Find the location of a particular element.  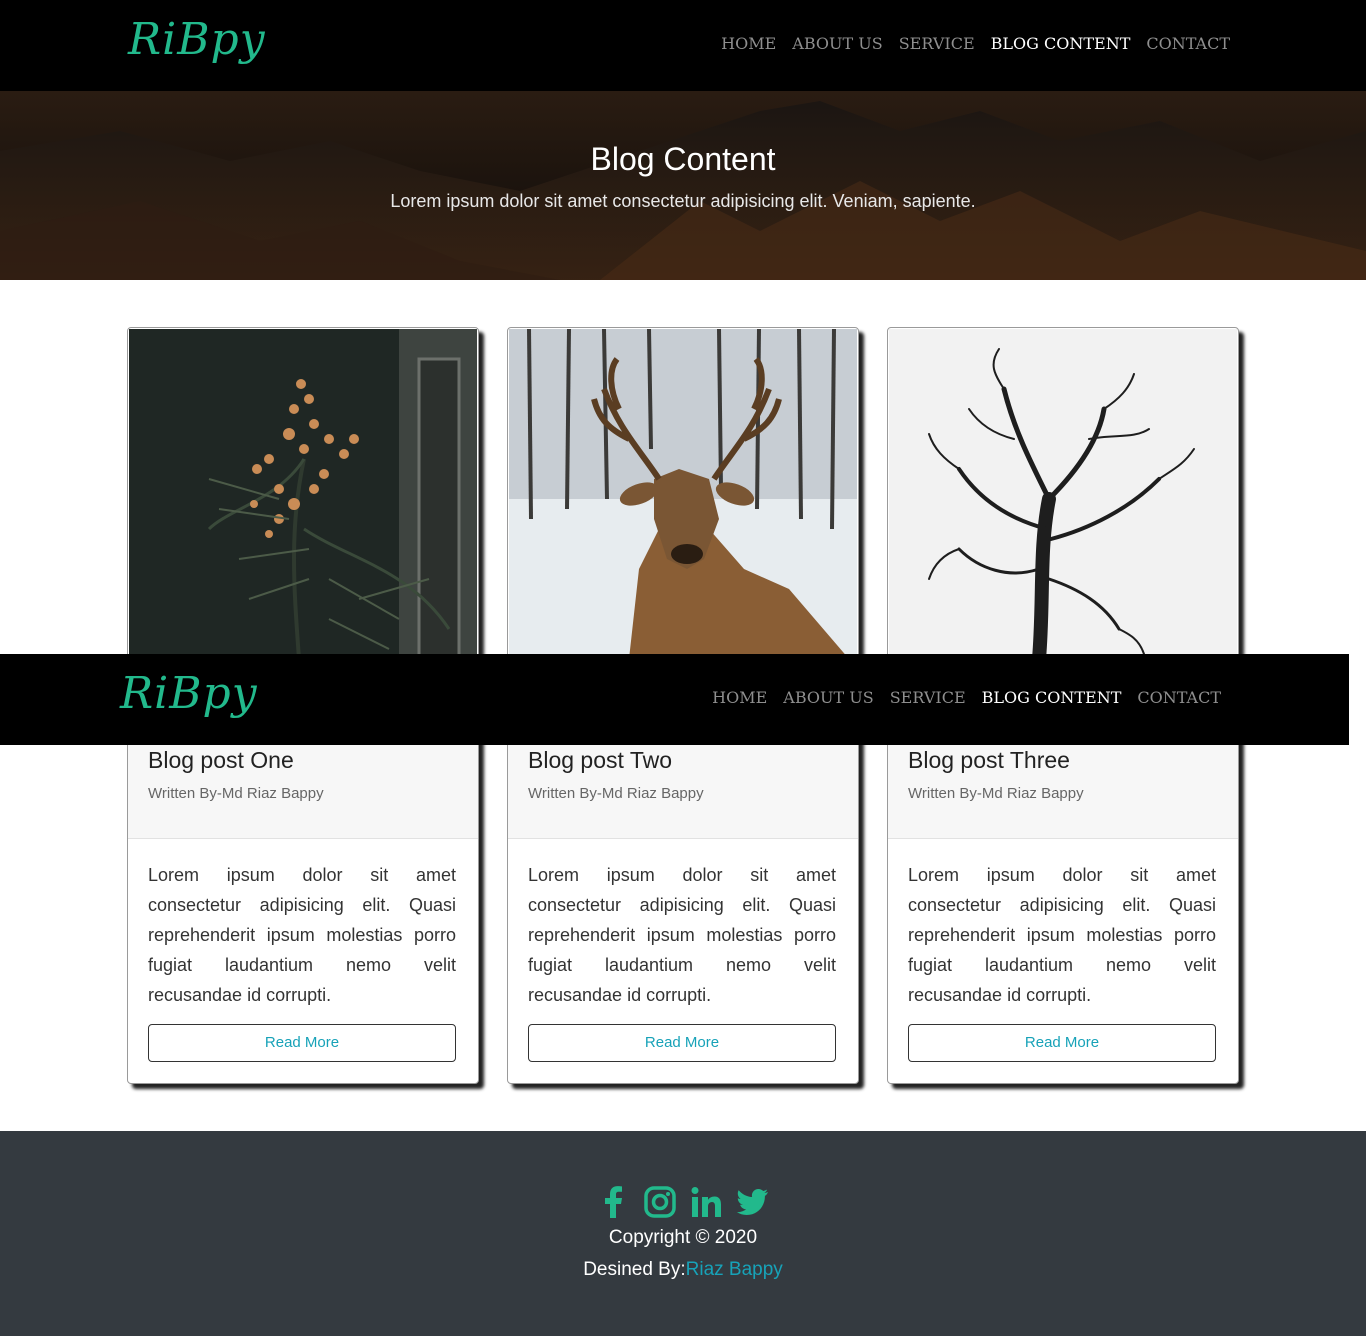

linkedin-icon is located at coordinates (706, 1202).